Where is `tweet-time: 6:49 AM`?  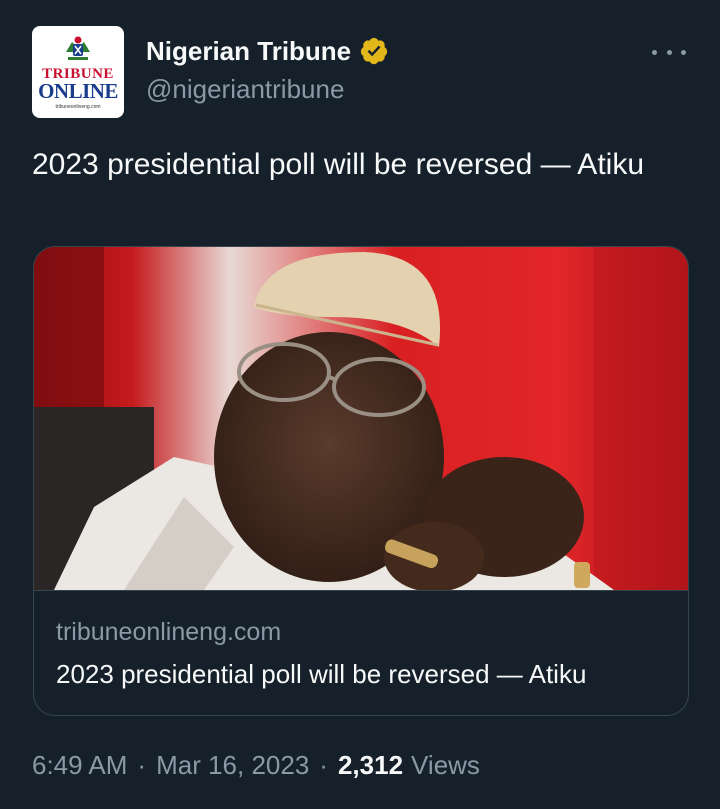
tweet-time: 6:49 AM is located at coordinates (79, 765).